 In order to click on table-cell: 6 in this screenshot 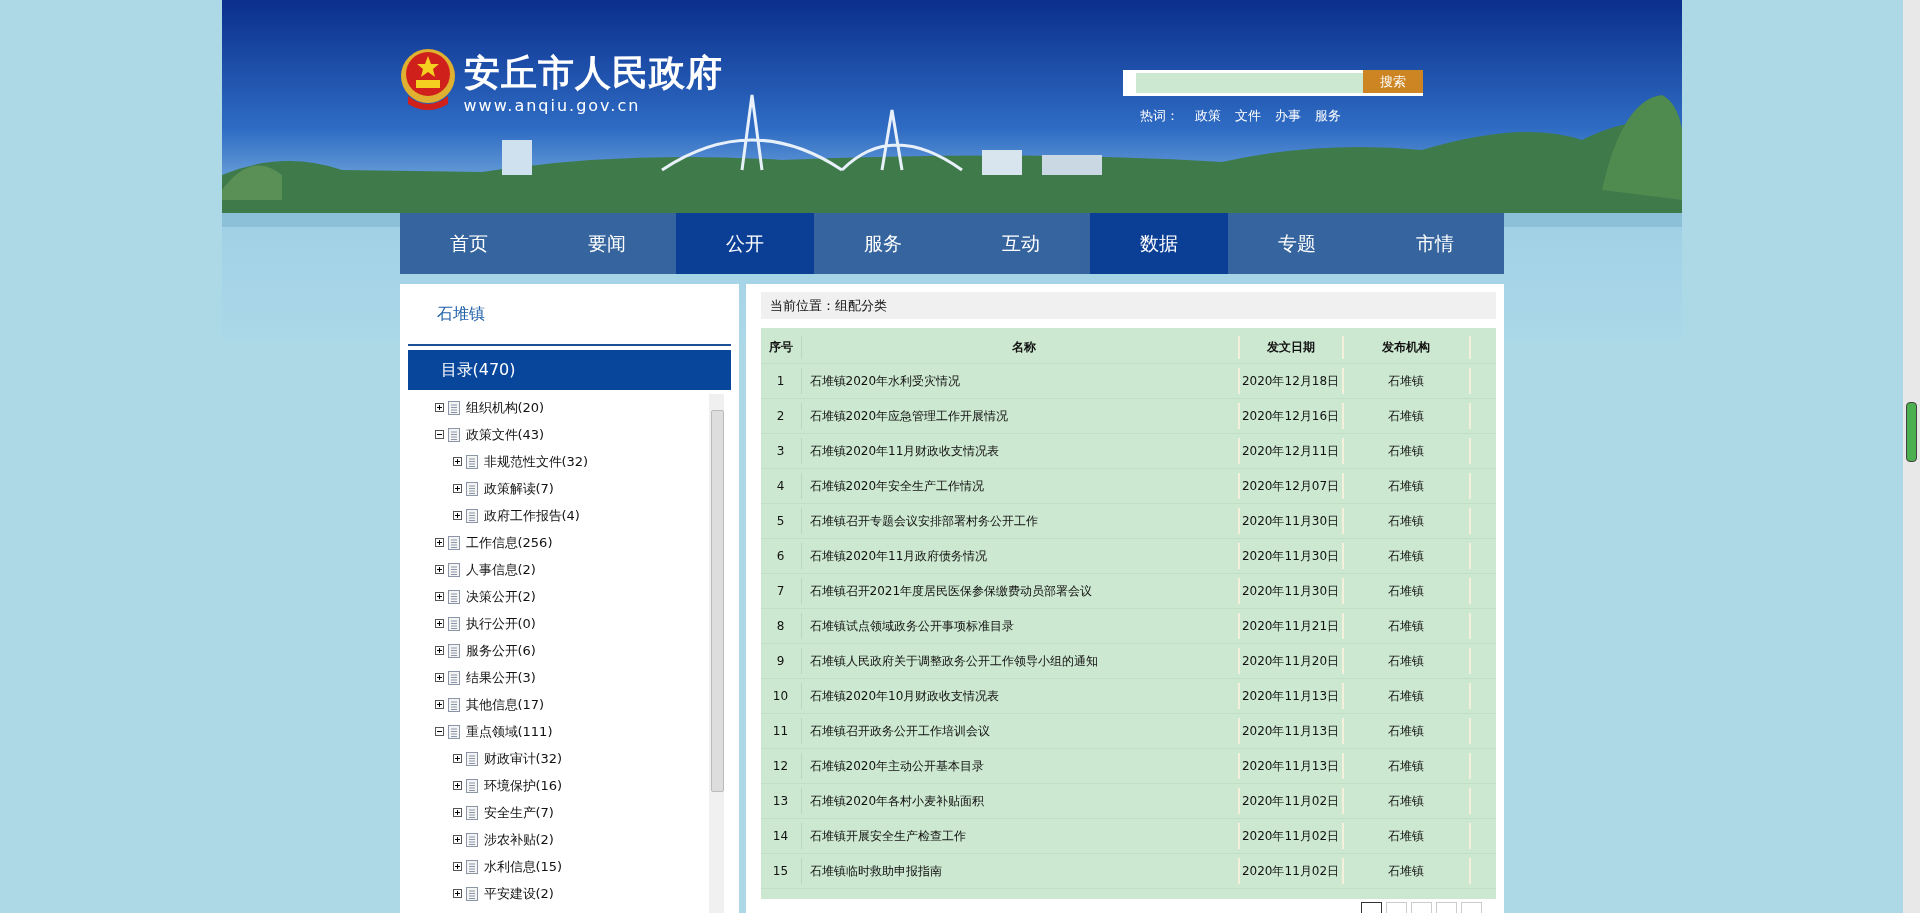, I will do `click(781, 556)`.